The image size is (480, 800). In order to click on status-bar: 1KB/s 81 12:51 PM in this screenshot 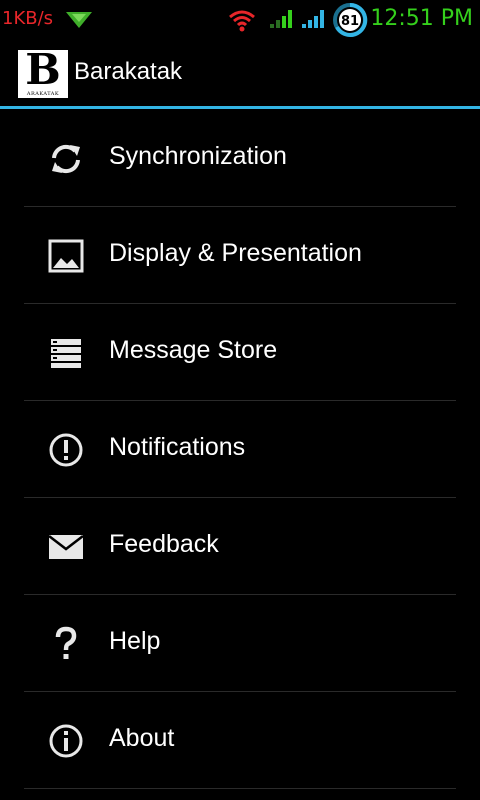, I will do `click(240, 19)`.